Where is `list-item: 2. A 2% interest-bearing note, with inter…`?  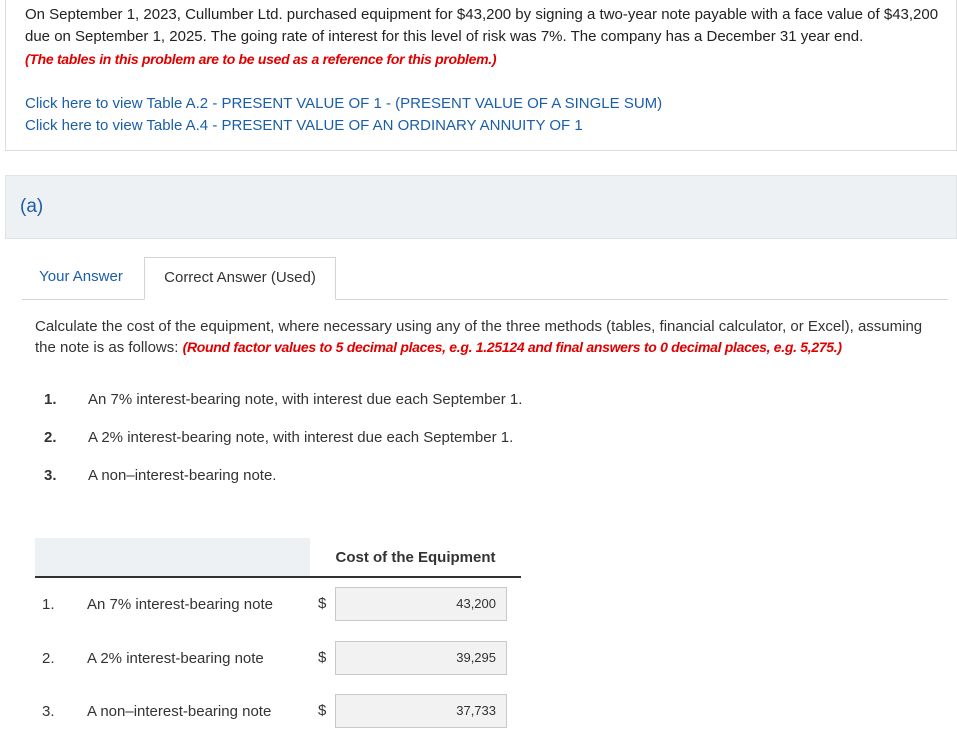 list-item: 2. A 2% interest-bearing note, with inter… is located at coordinates (278, 437).